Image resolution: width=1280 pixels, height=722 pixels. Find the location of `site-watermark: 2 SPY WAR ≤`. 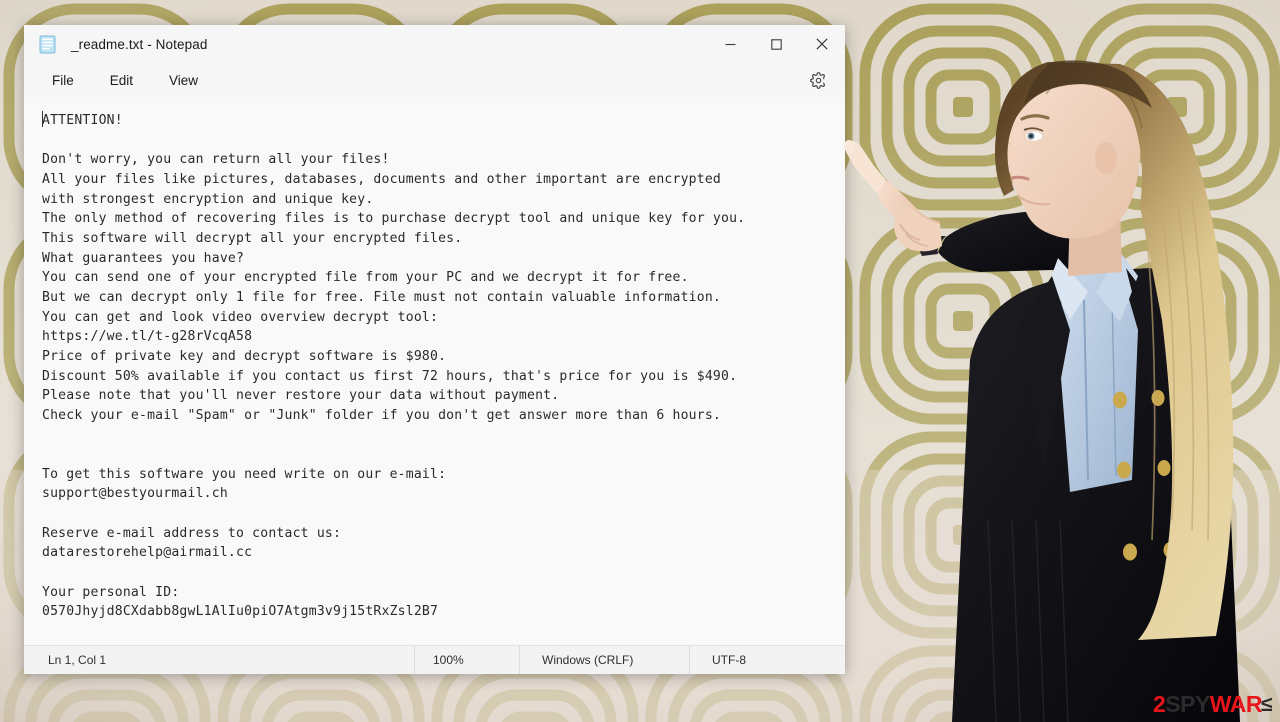

site-watermark: 2 SPY WAR ≤ is located at coordinates (1212, 704).